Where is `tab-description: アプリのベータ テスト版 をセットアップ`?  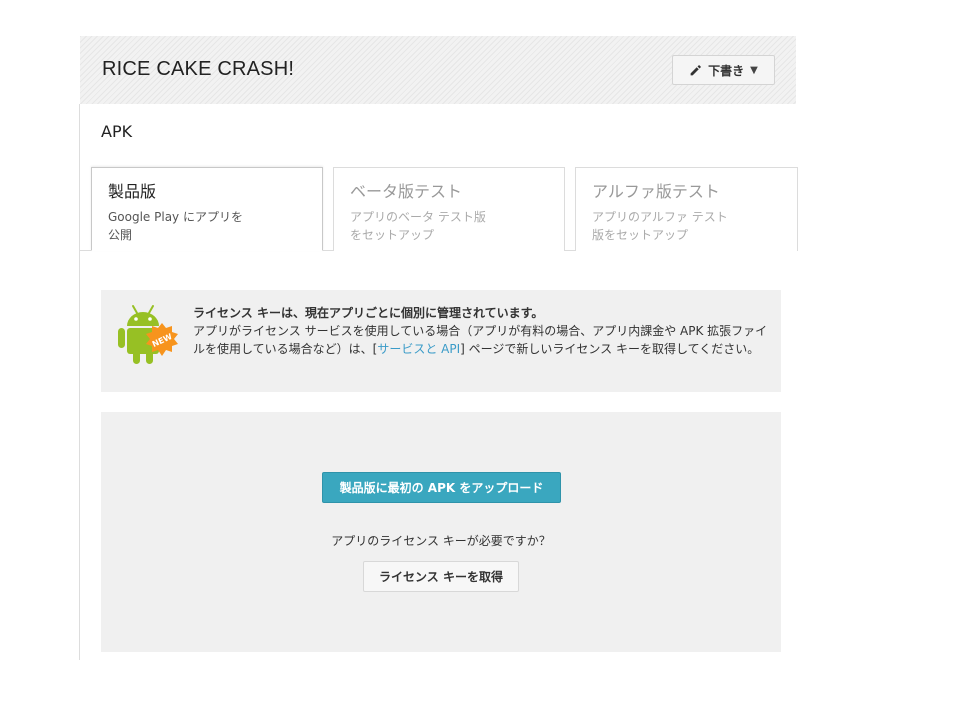
tab-description: アプリのベータ テスト版 をセットアップ is located at coordinates (418, 226).